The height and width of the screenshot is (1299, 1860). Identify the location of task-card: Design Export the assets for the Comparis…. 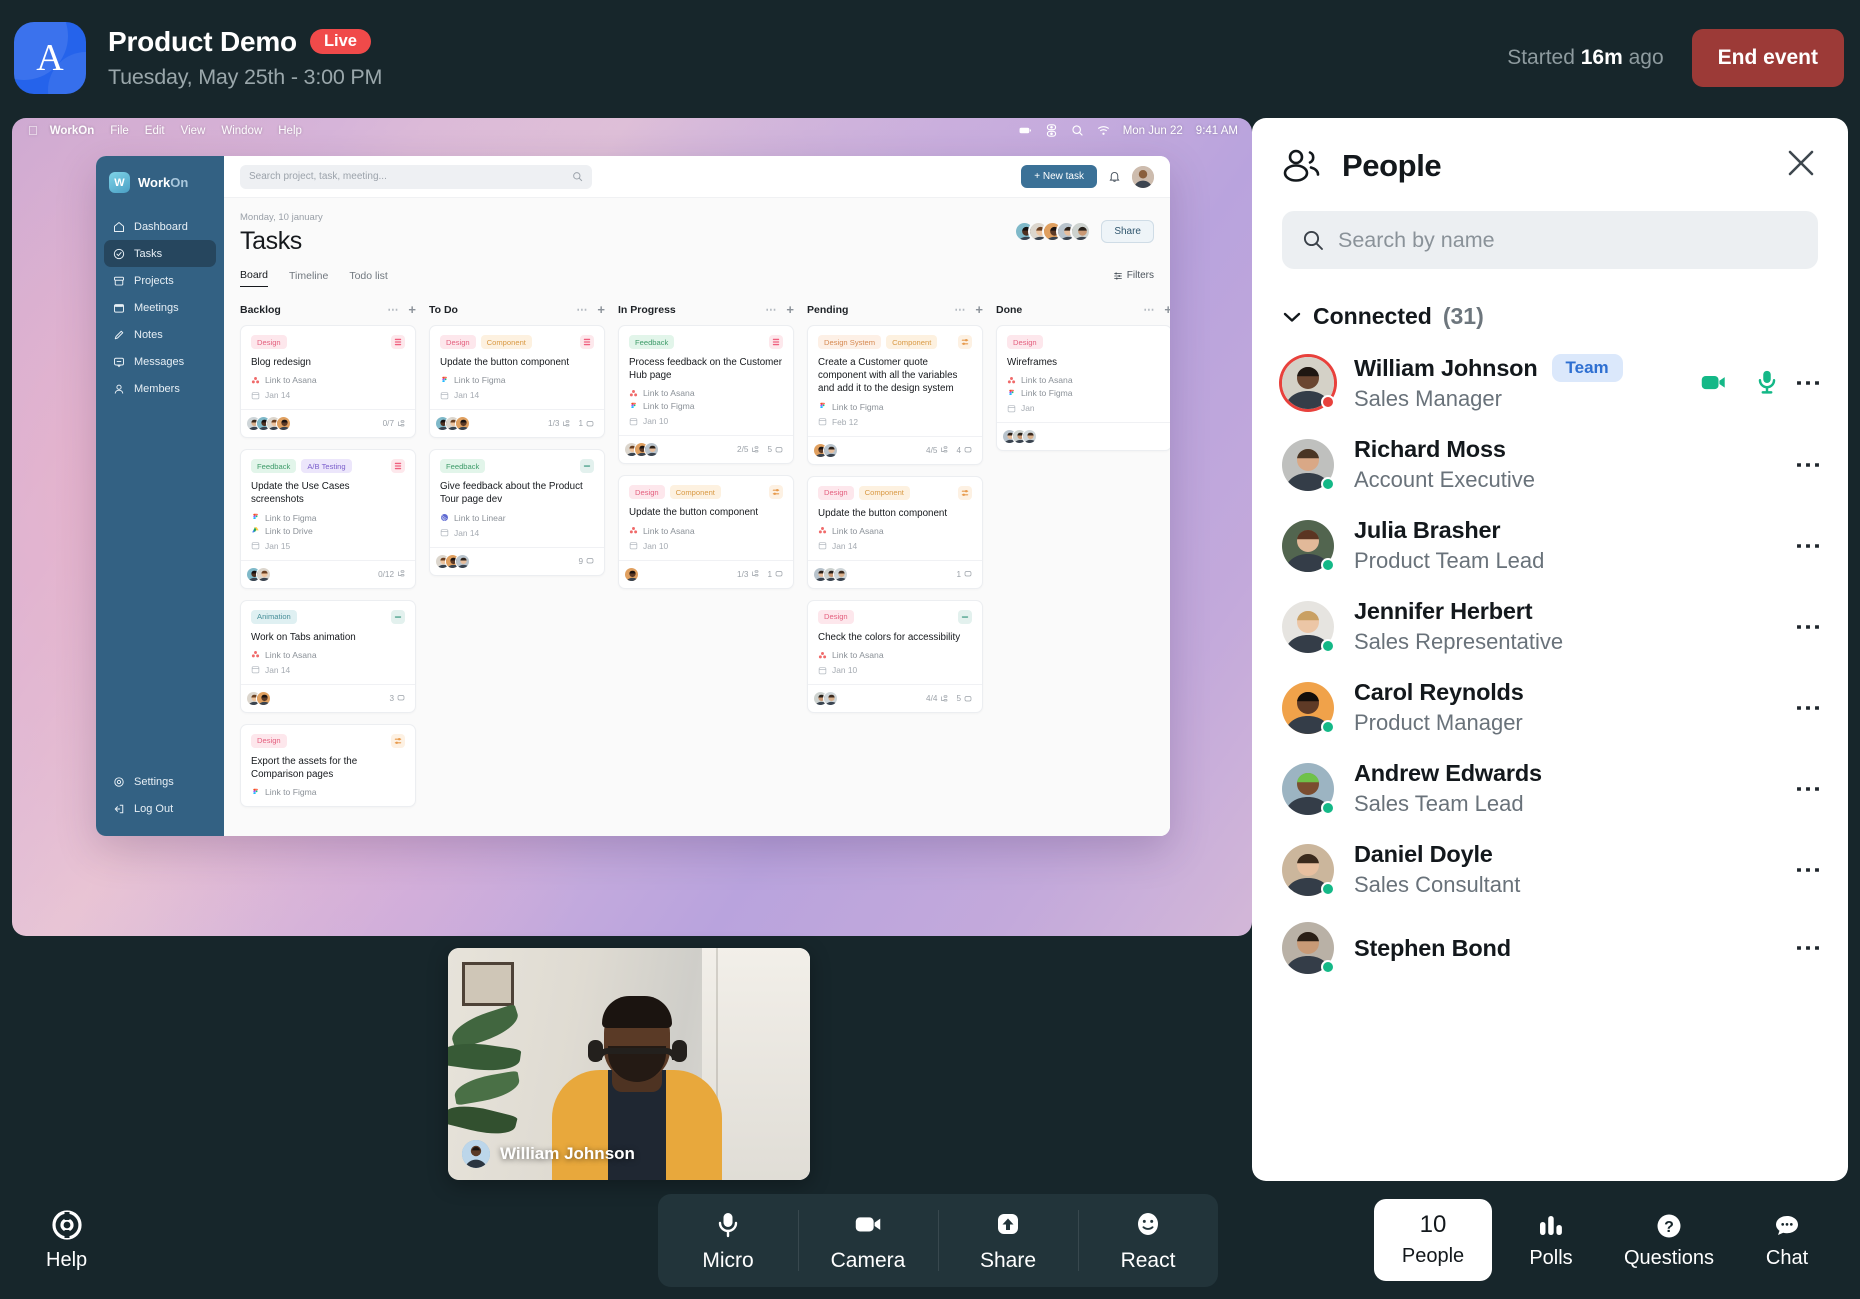
(328, 765).